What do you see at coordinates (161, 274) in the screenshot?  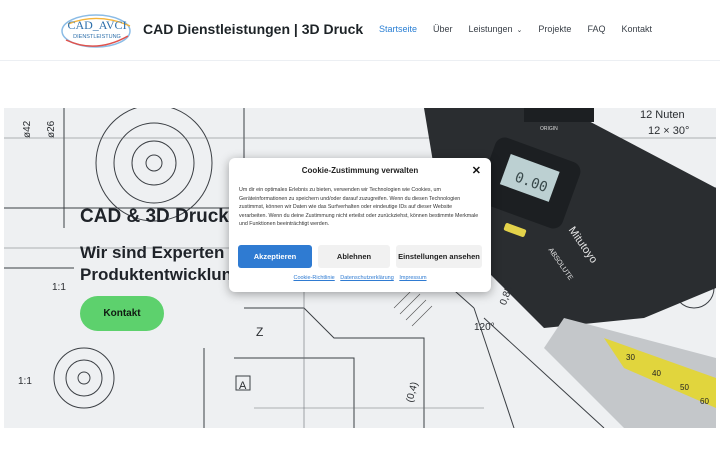 I see `hero-subtitle-line-2: Produktentwicklung` at bounding box center [161, 274].